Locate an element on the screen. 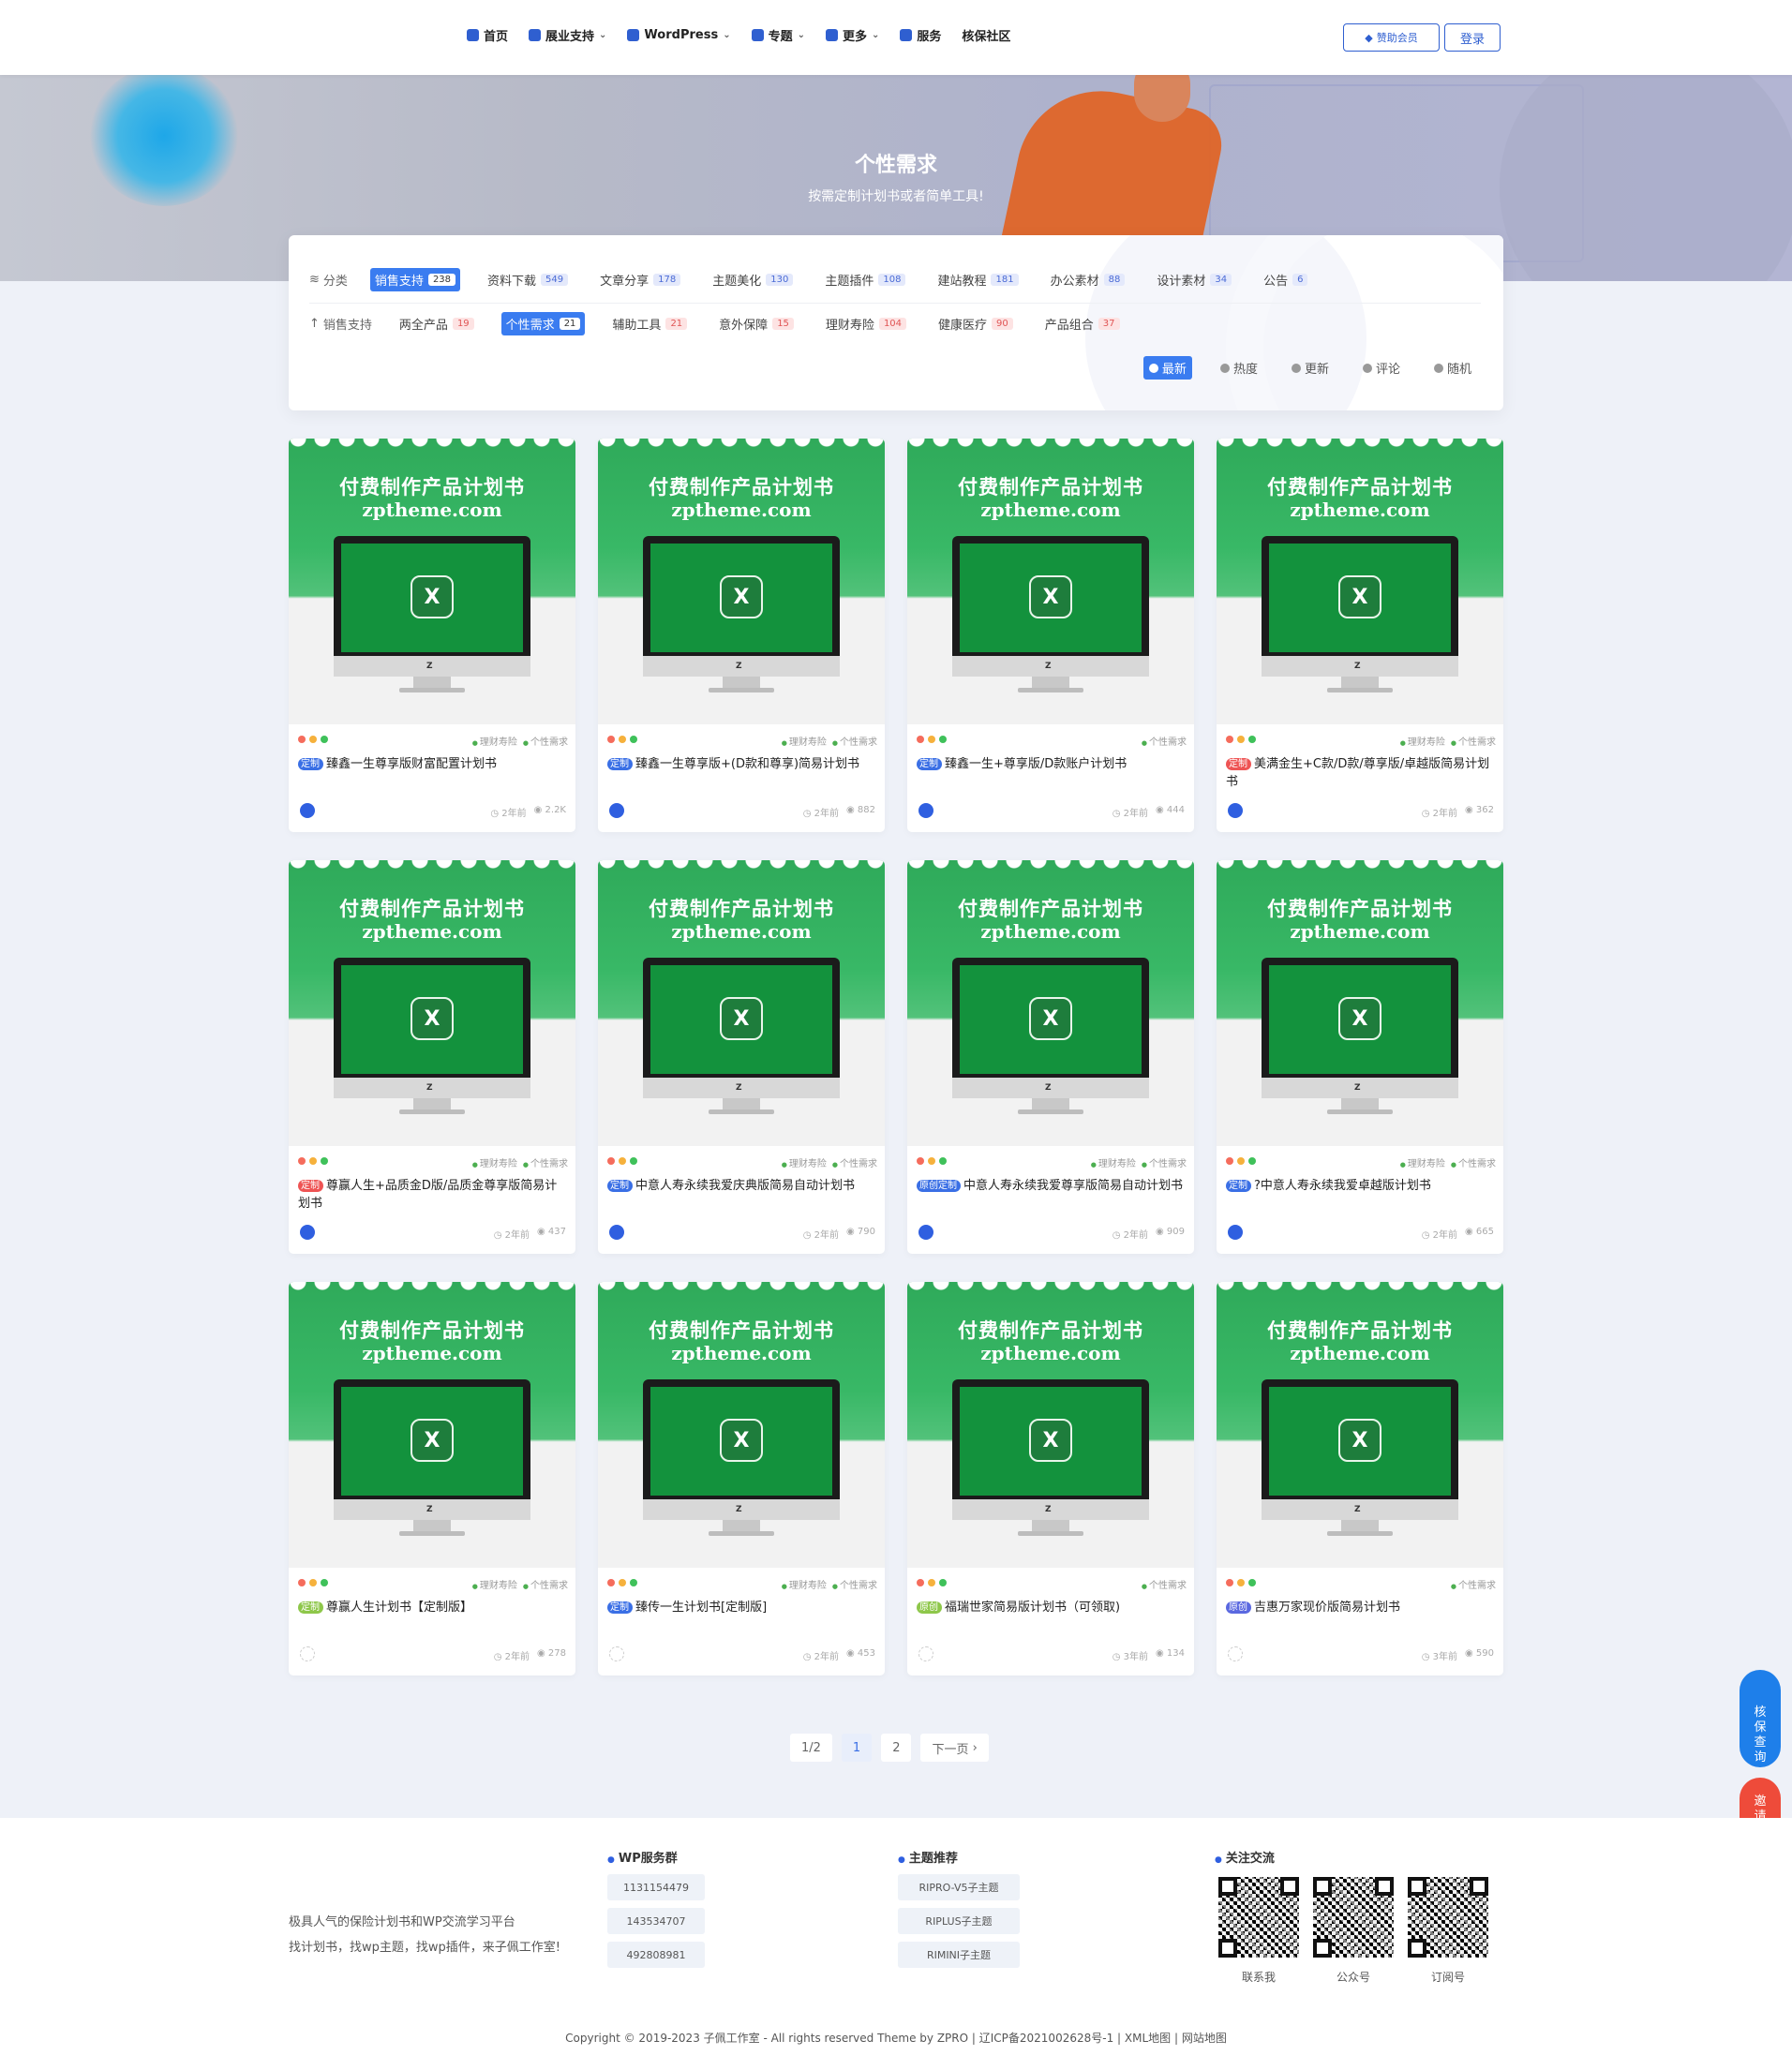 The height and width of the screenshot is (2070, 1792). filter-tag-row1-8: 公告 6 is located at coordinates (1286, 280).